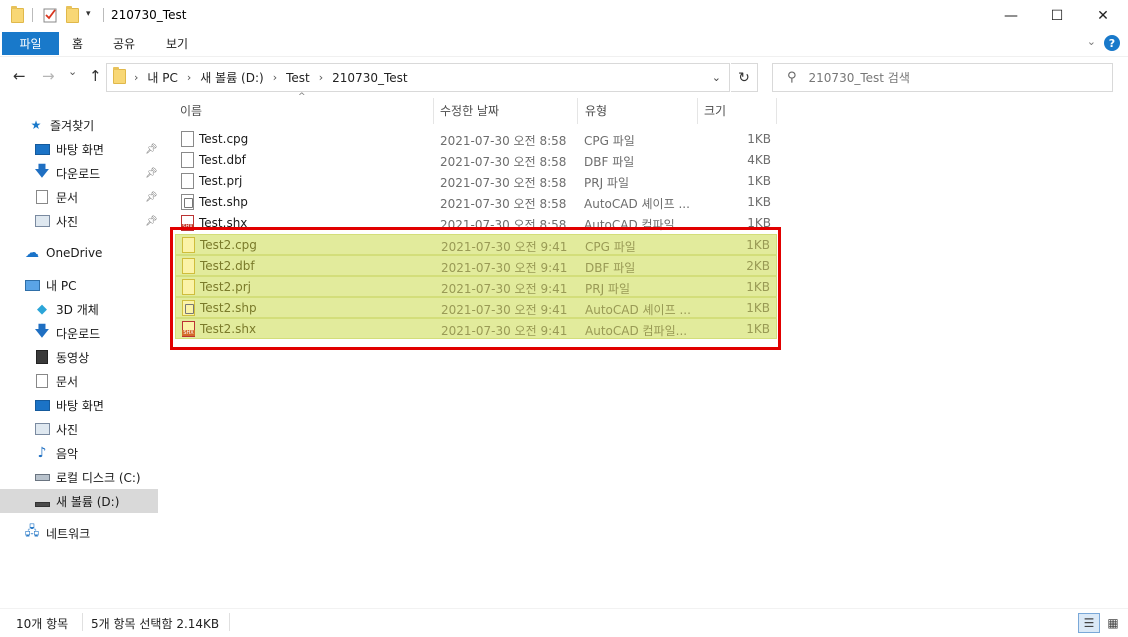 The width and height of the screenshot is (1128, 637). I want to click on tab-share: 공유, so click(124, 43).